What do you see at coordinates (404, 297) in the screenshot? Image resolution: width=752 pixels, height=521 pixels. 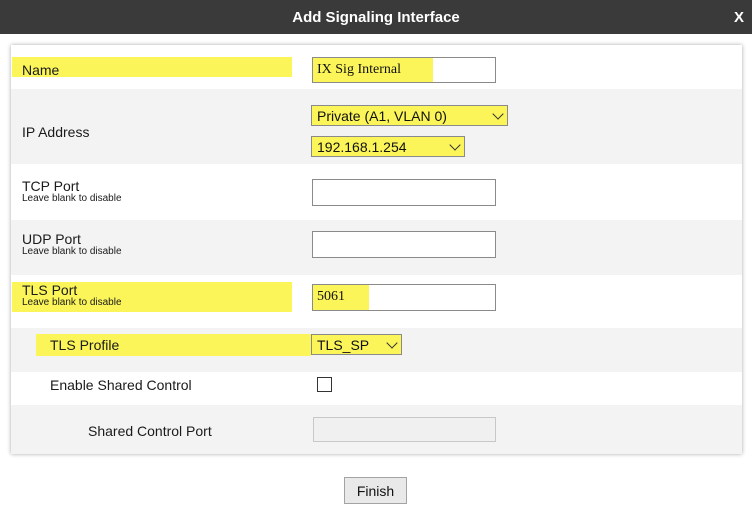 I see `tls-port-input: 5061` at bounding box center [404, 297].